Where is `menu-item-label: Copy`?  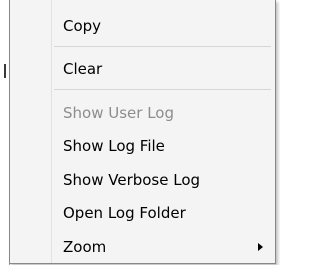 menu-item-label: Copy is located at coordinates (82, 26).